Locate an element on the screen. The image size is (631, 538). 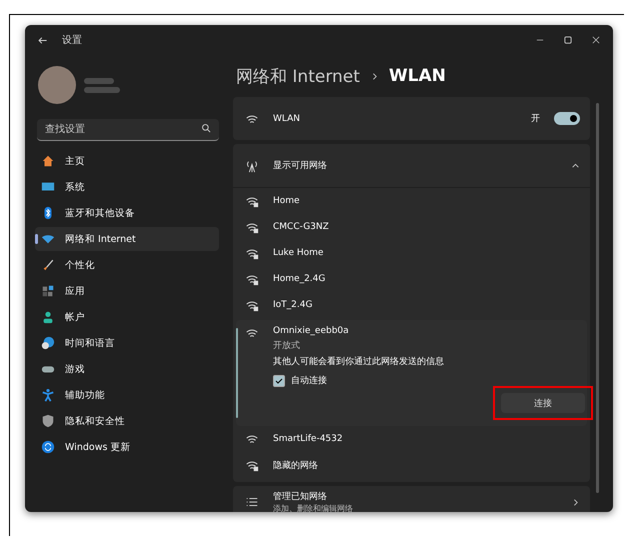
sync-icon is located at coordinates (48, 447).